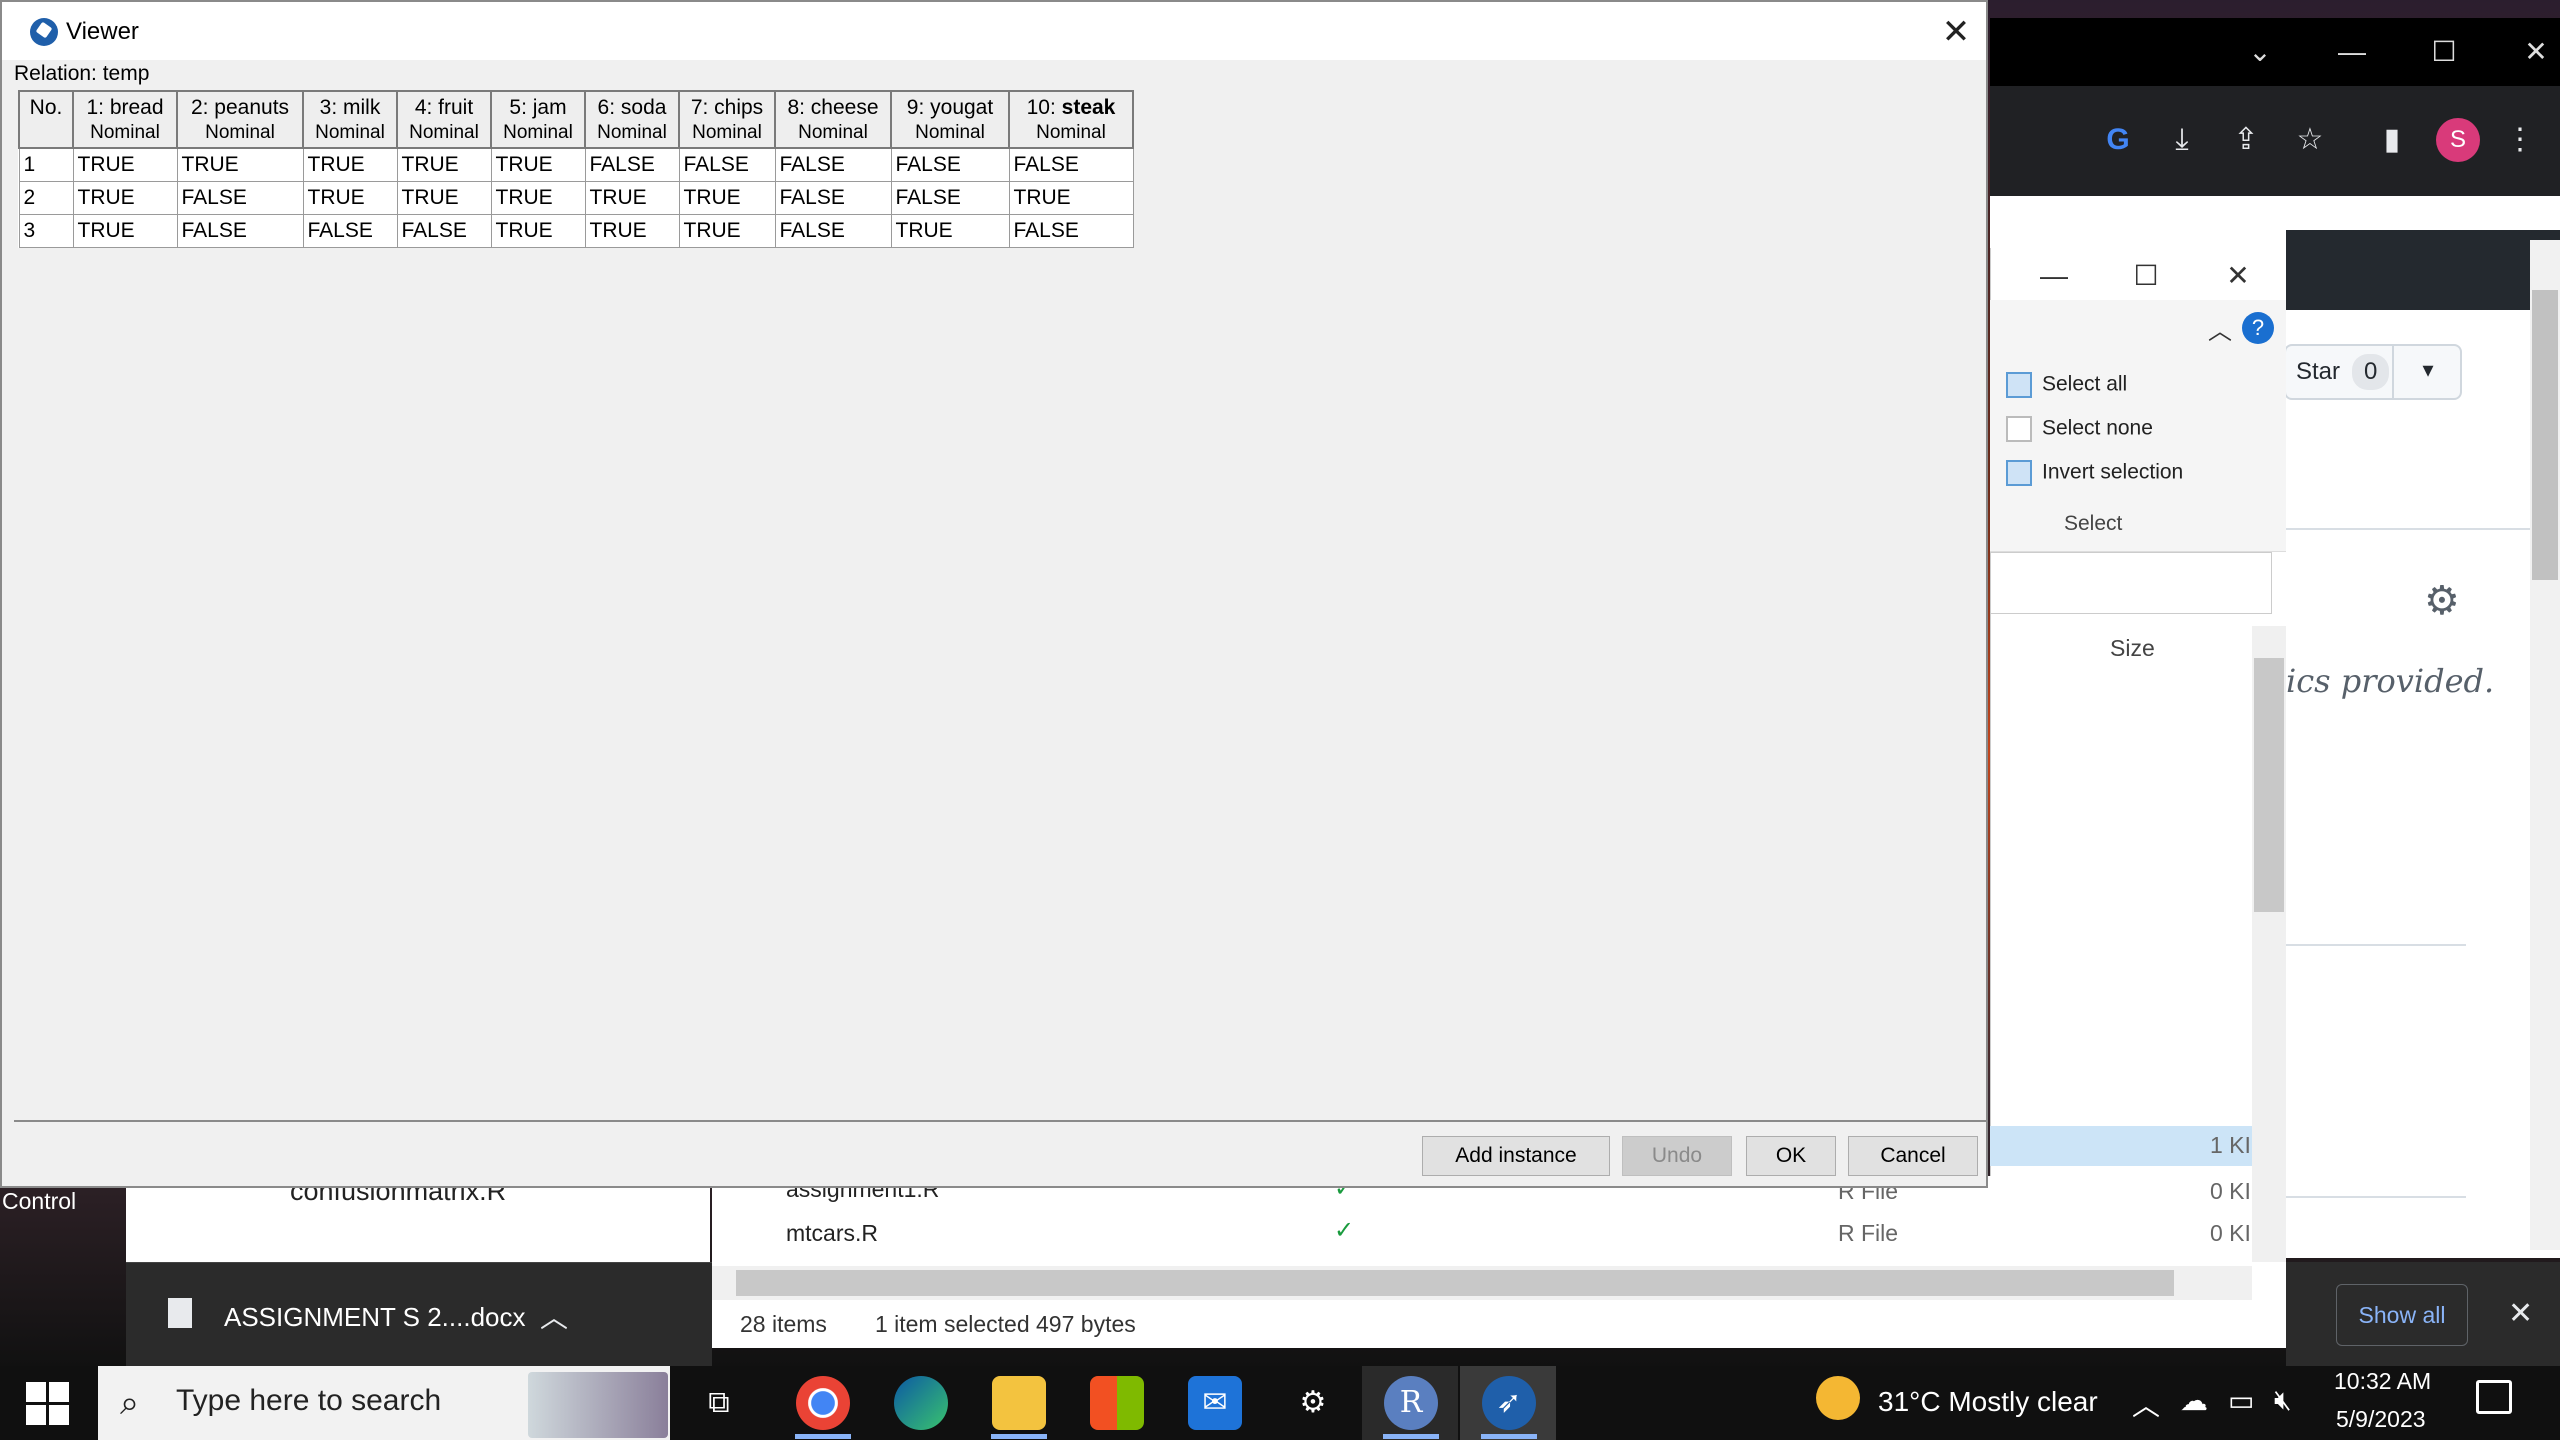 Image resolution: width=2560 pixels, height=1440 pixels. Describe the element at coordinates (1838, 1398) in the screenshot. I see `weather-moon-icon` at that location.